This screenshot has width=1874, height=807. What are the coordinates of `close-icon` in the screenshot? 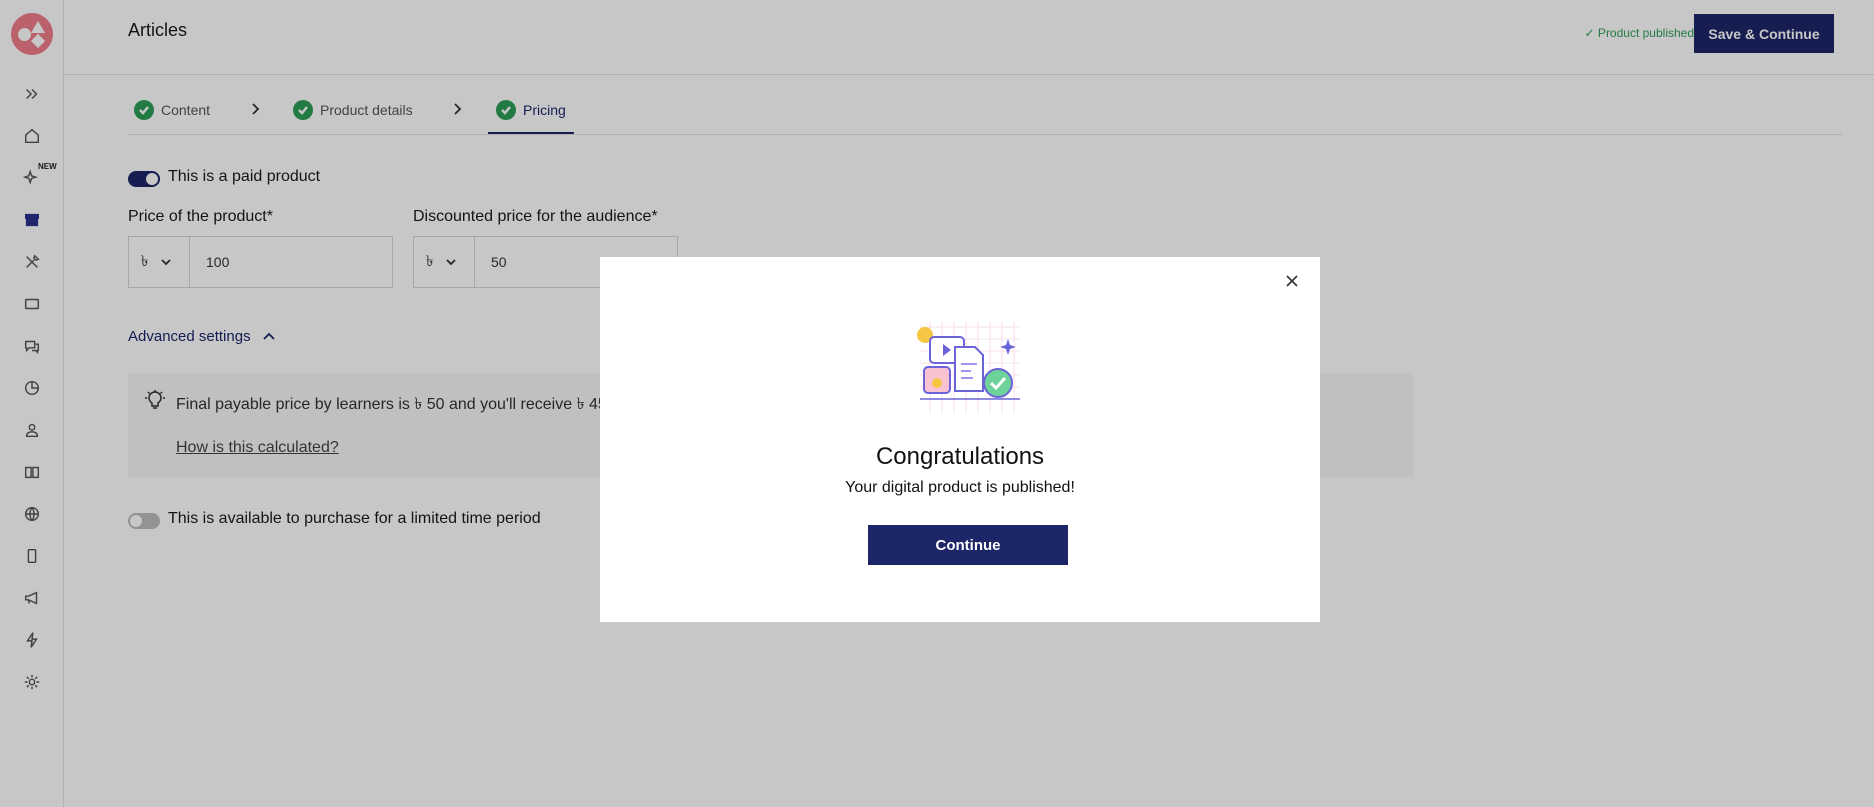 It's located at (1292, 281).